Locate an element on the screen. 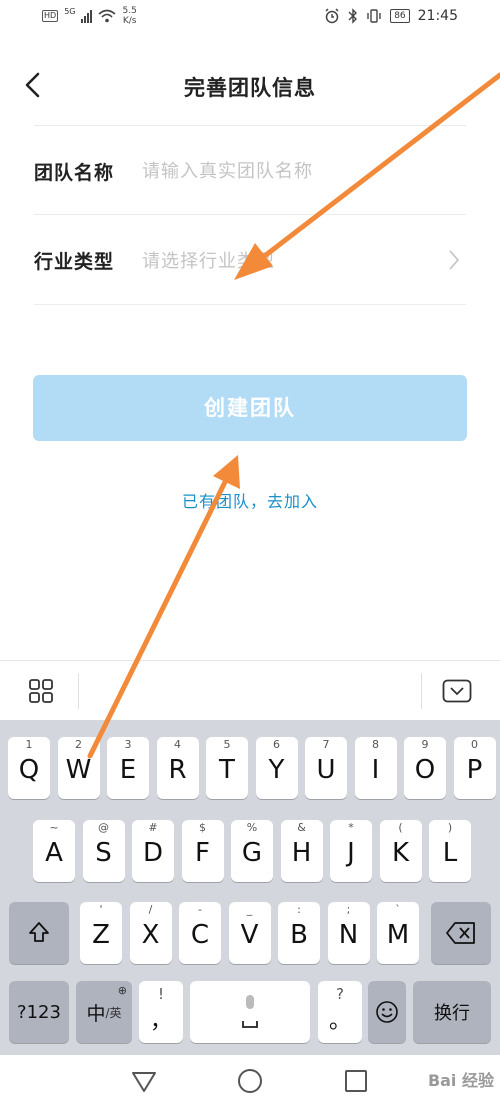  bluetooth-icon is located at coordinates (353, 16).